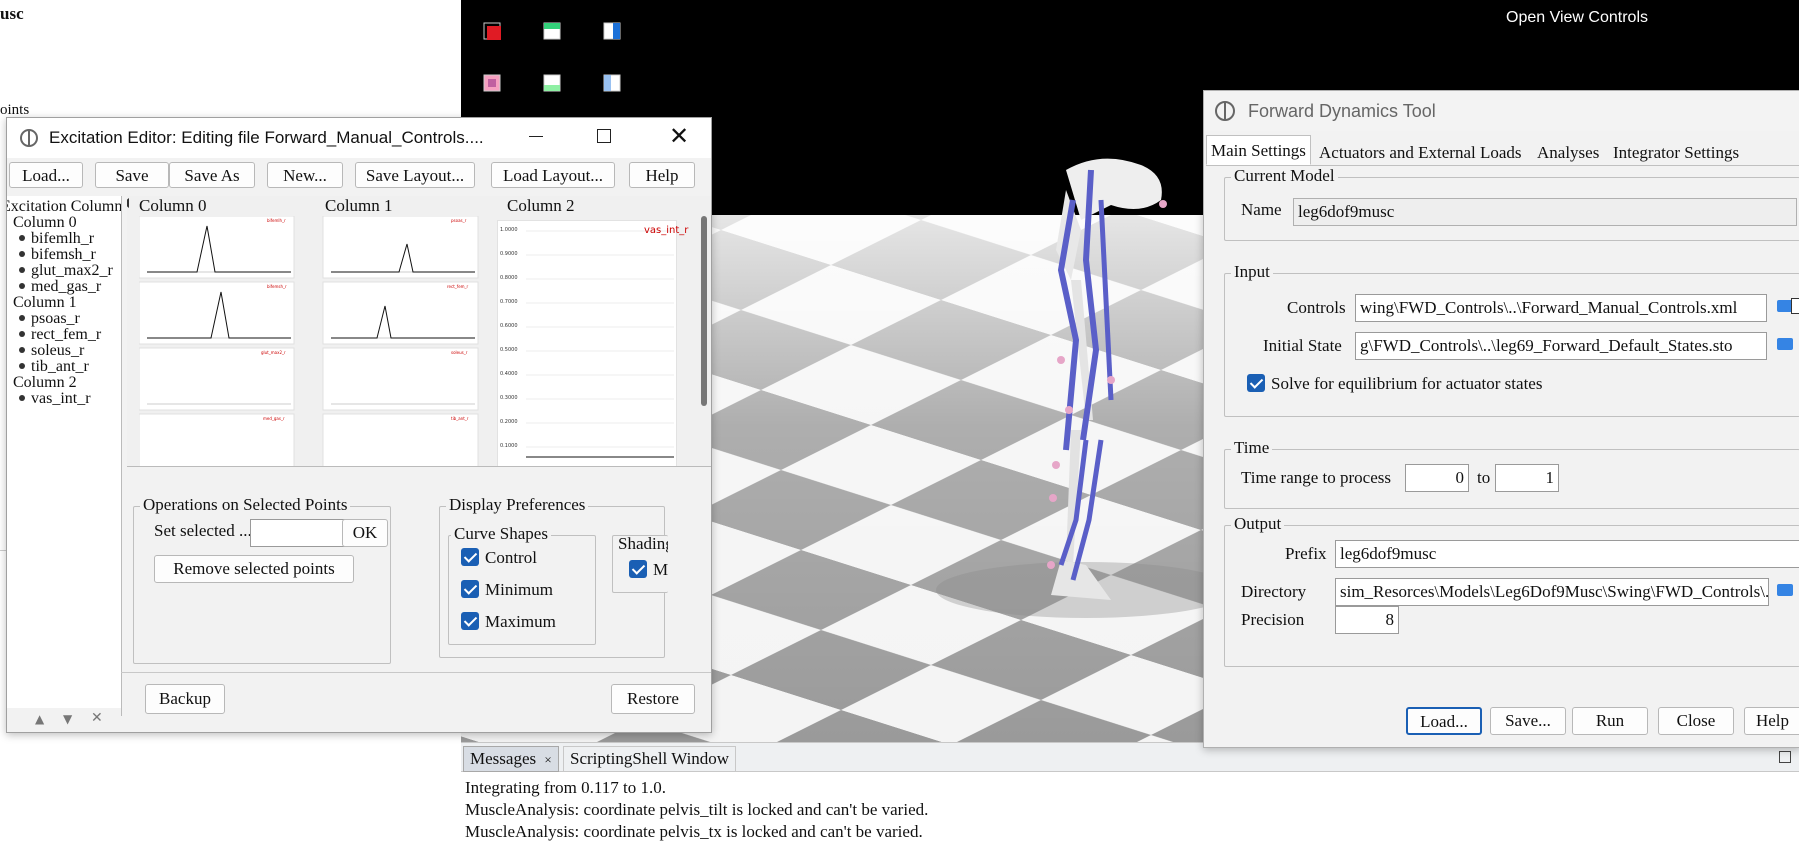  I want to click on close-icon: ✕, so click(679, 136).